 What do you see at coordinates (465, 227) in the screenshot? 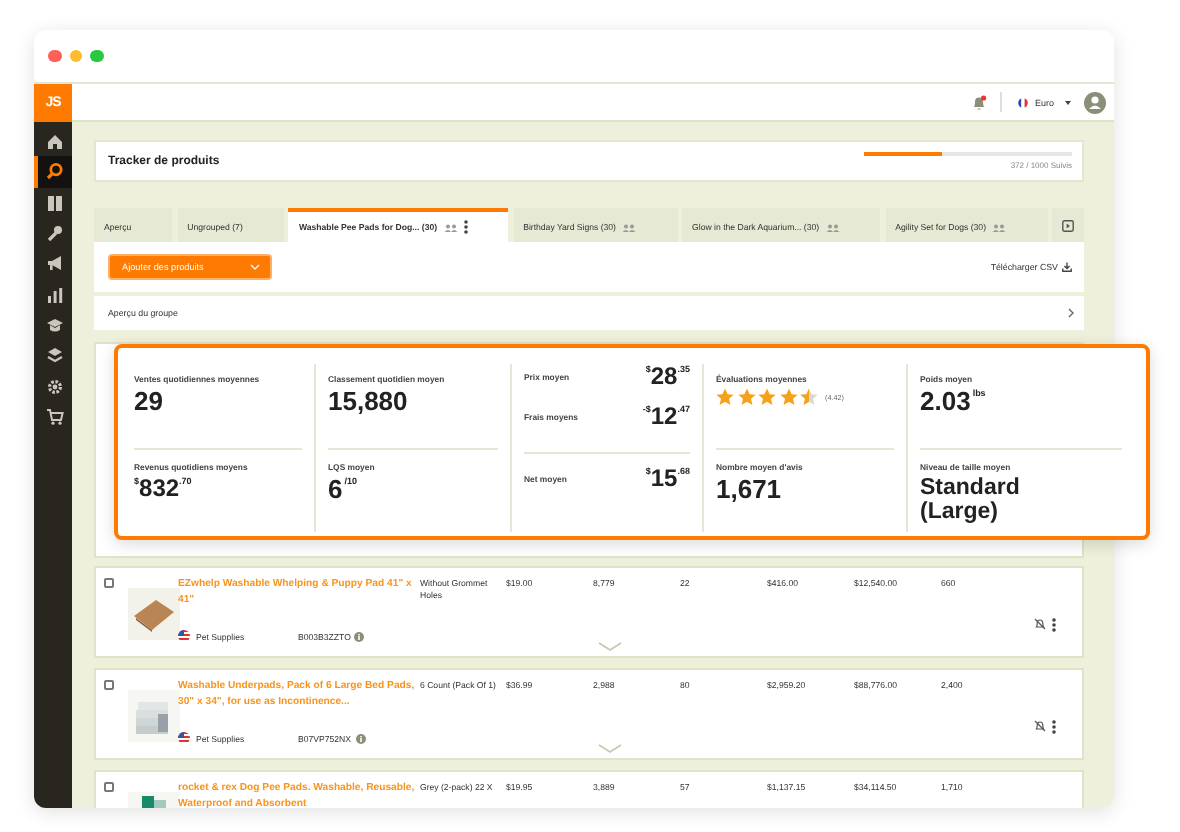
I see `kebab-icon` at bounding box center [465, 227].